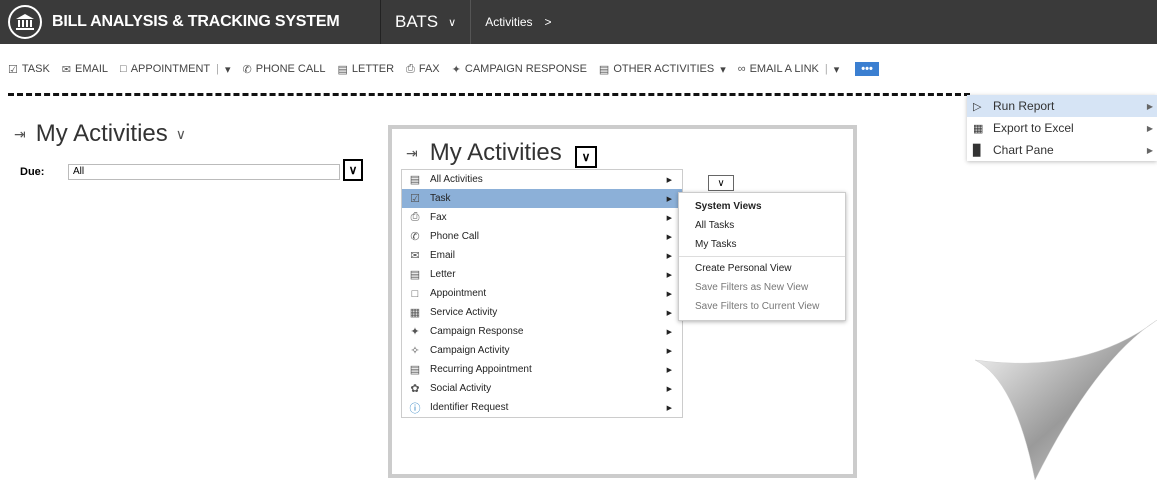  I want to click on page-title: My Activities, so click(101, 133).